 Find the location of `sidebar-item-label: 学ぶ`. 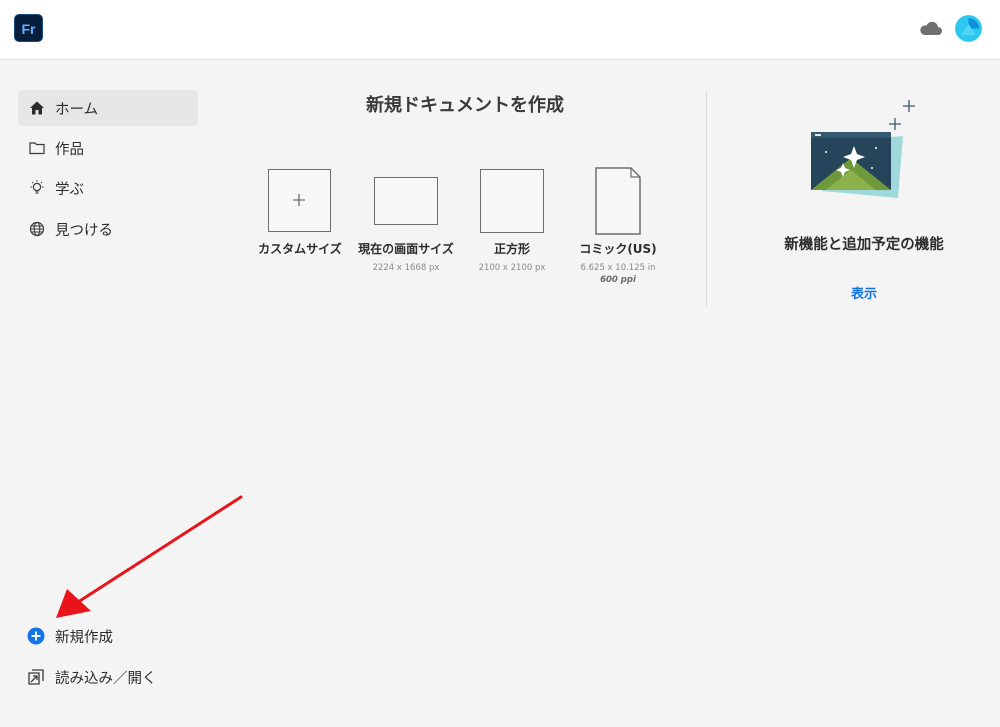

sidebar-item-label: 学ぶ is located at coordinates (69, 189).